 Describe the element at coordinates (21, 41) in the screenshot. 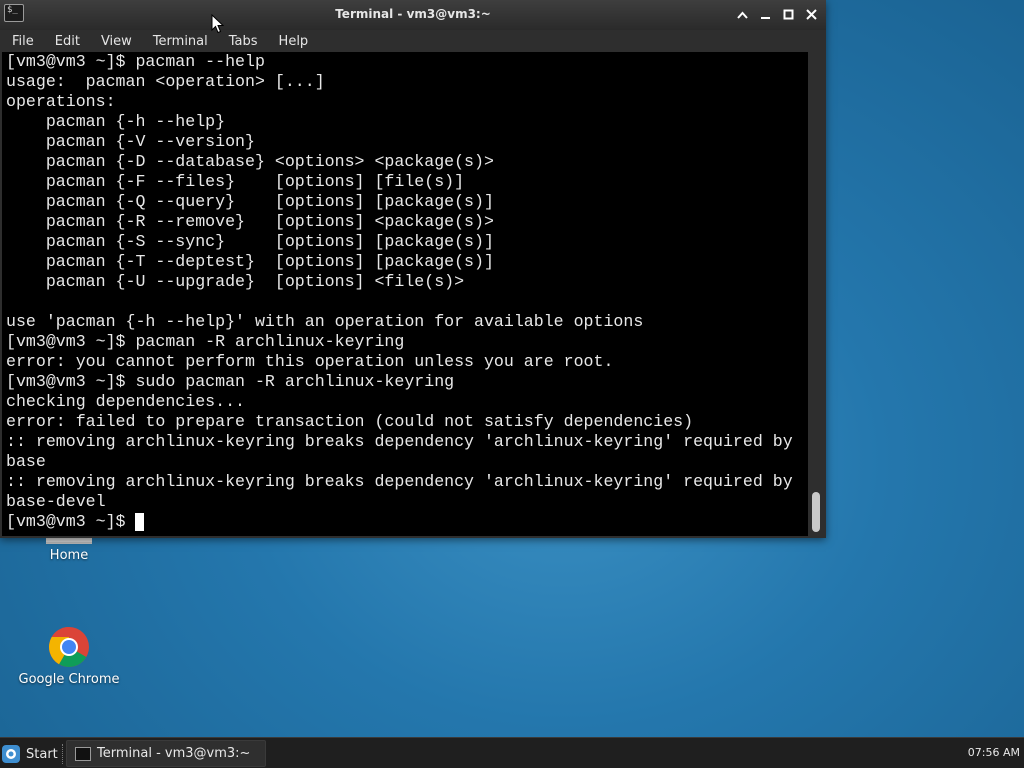

I see `menu-file: File` at that location.